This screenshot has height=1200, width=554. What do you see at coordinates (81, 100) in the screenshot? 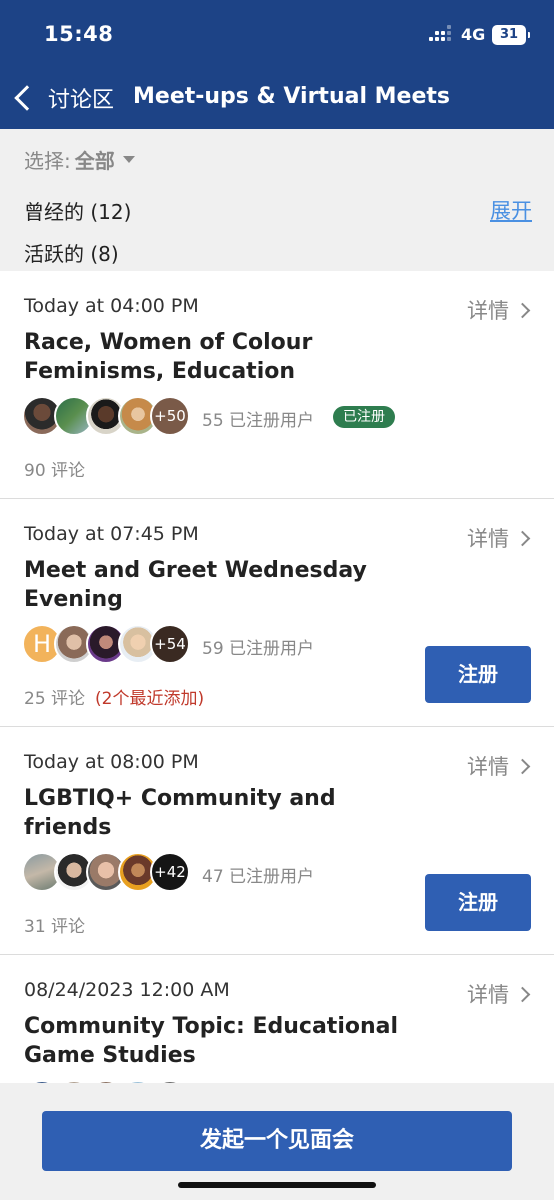
I see `back-label: 讨论区` at bounding box center [81, 100].